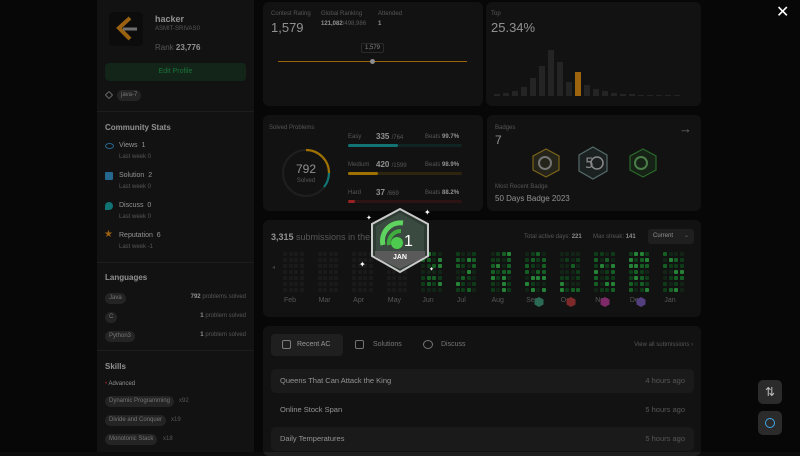 Image resolution: width=800 pixels, height=456 pixels. I want to click on feedback-button, so click(770, 423).